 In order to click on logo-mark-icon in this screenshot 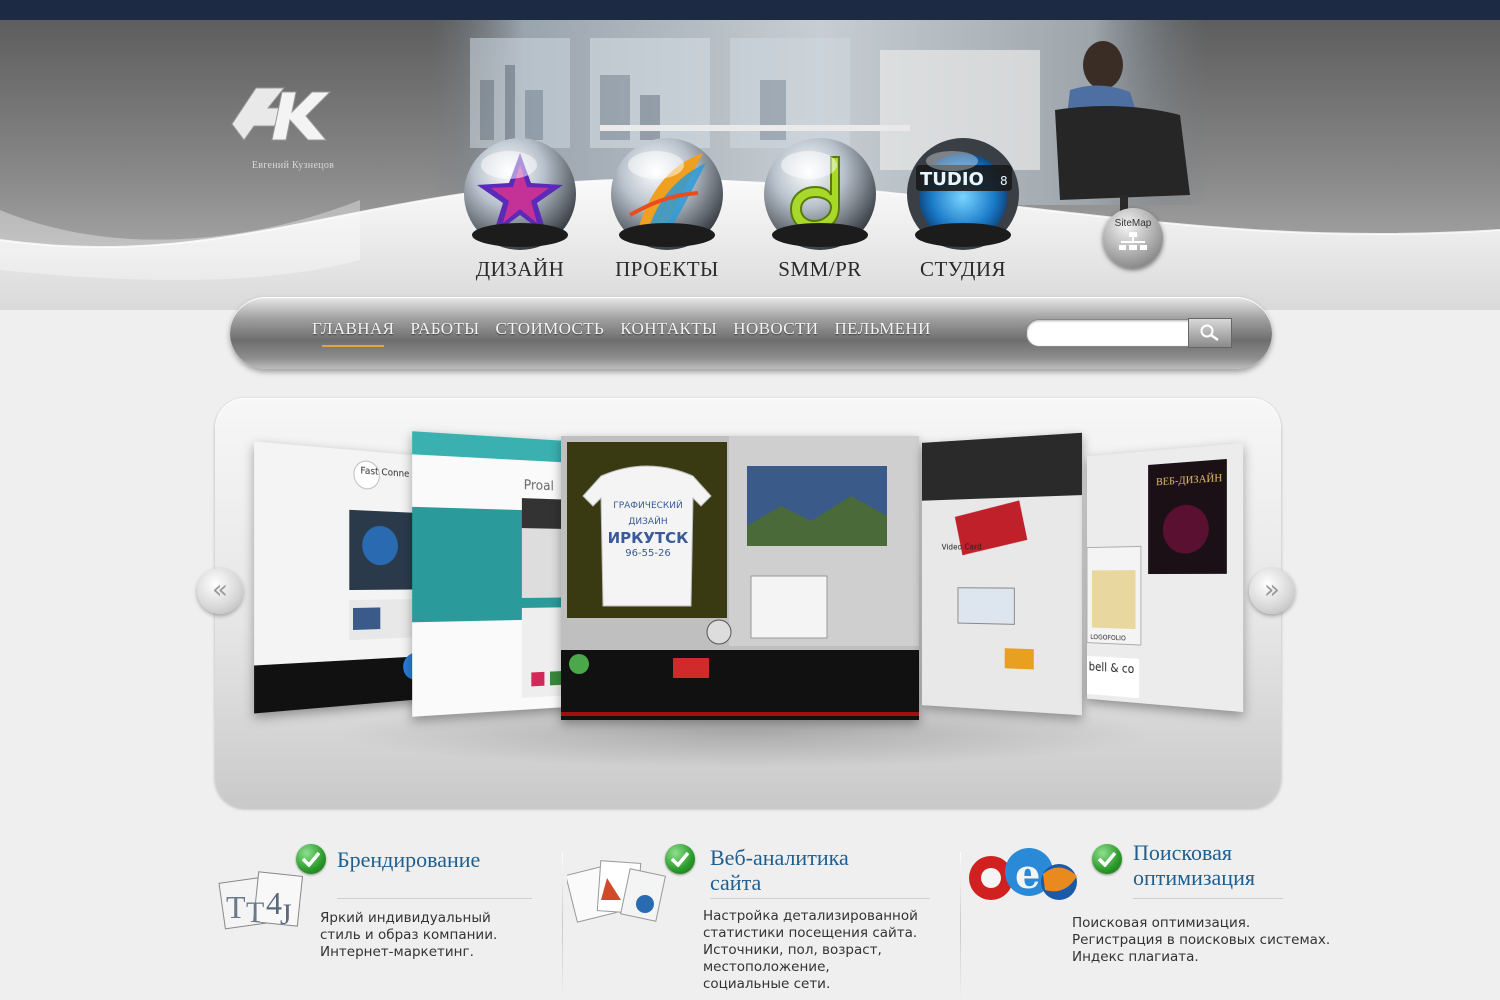, I will do `click(281, 114)`.